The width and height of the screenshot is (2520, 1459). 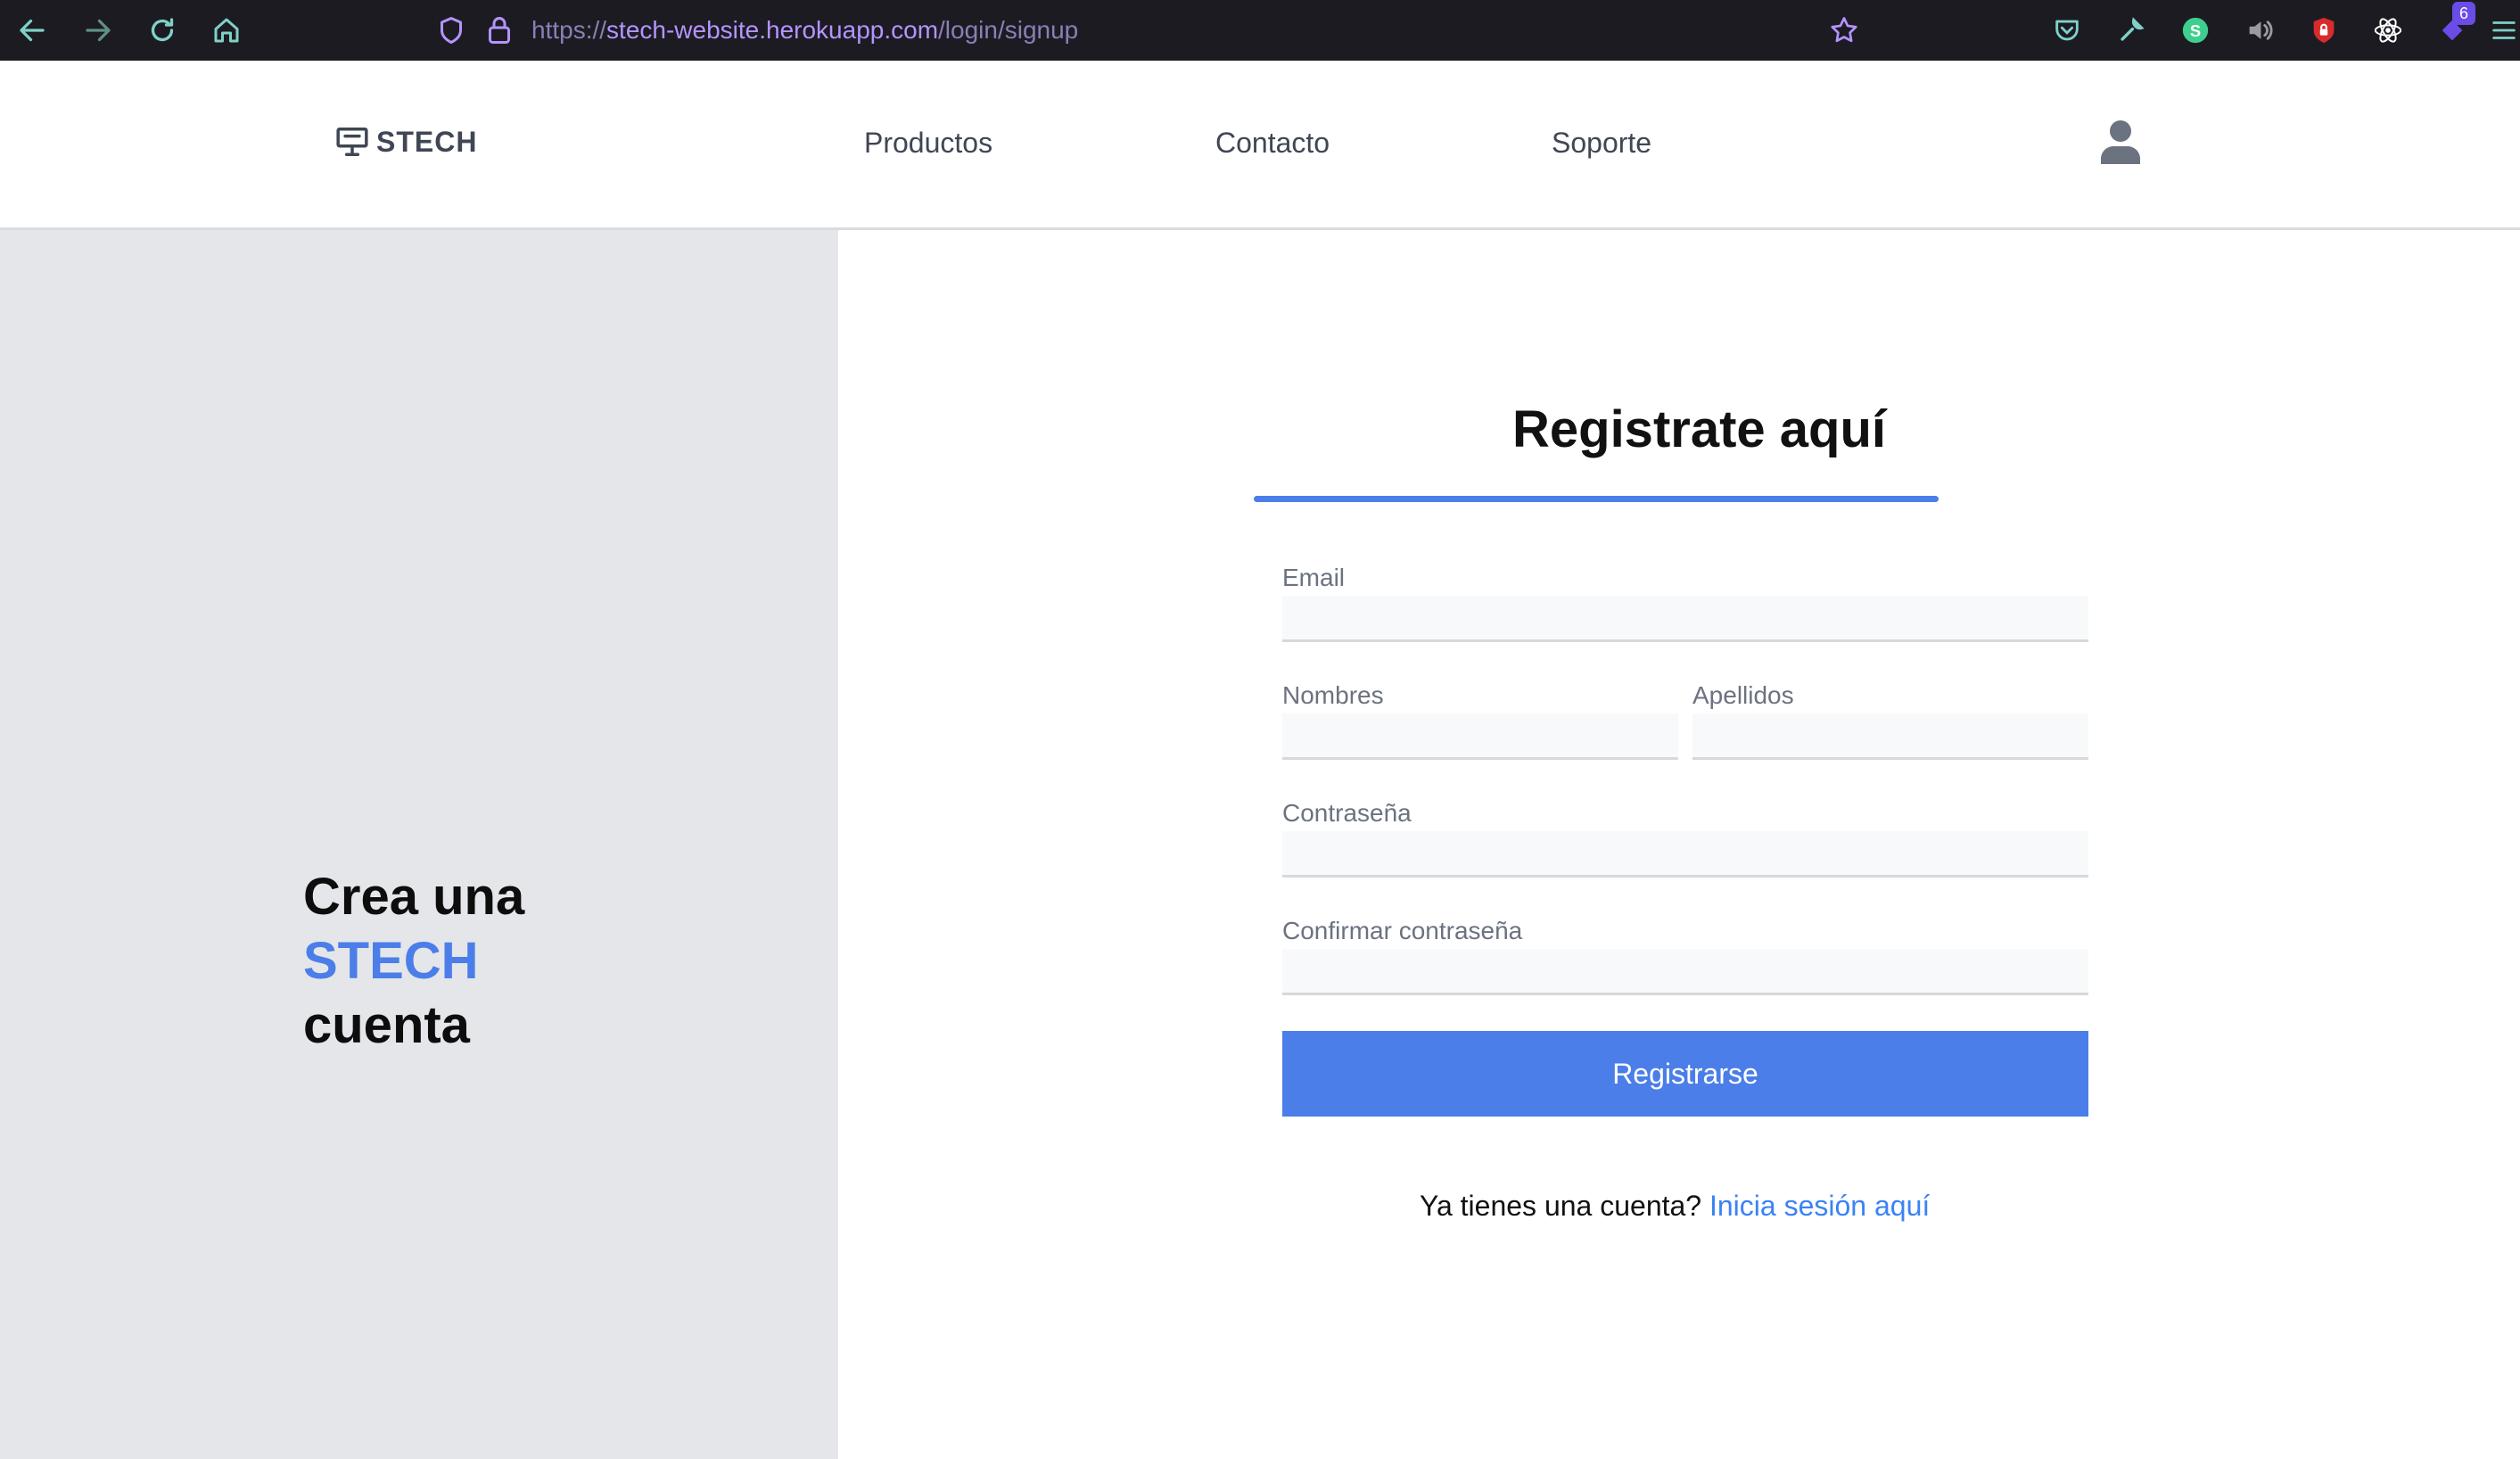 What do you see at coordinates (451, 31) in the screenshot?
I see `shield-icon` at bounding box center [451, 31].